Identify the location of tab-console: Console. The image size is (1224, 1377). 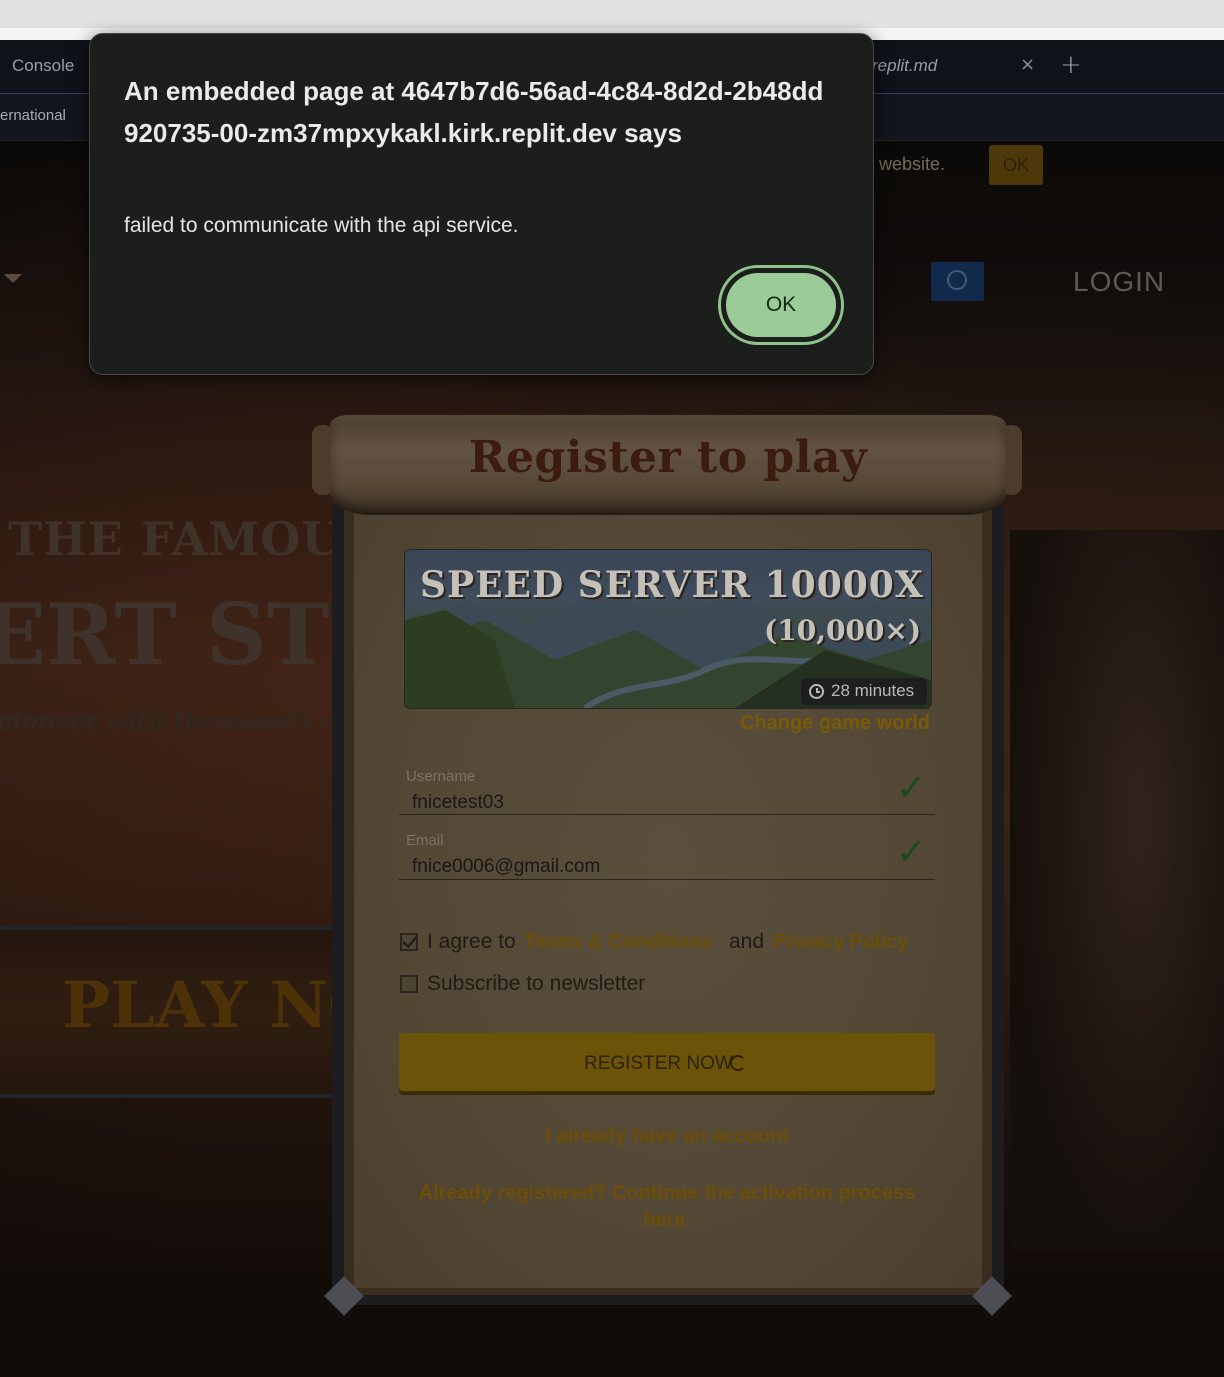
(43, 66).